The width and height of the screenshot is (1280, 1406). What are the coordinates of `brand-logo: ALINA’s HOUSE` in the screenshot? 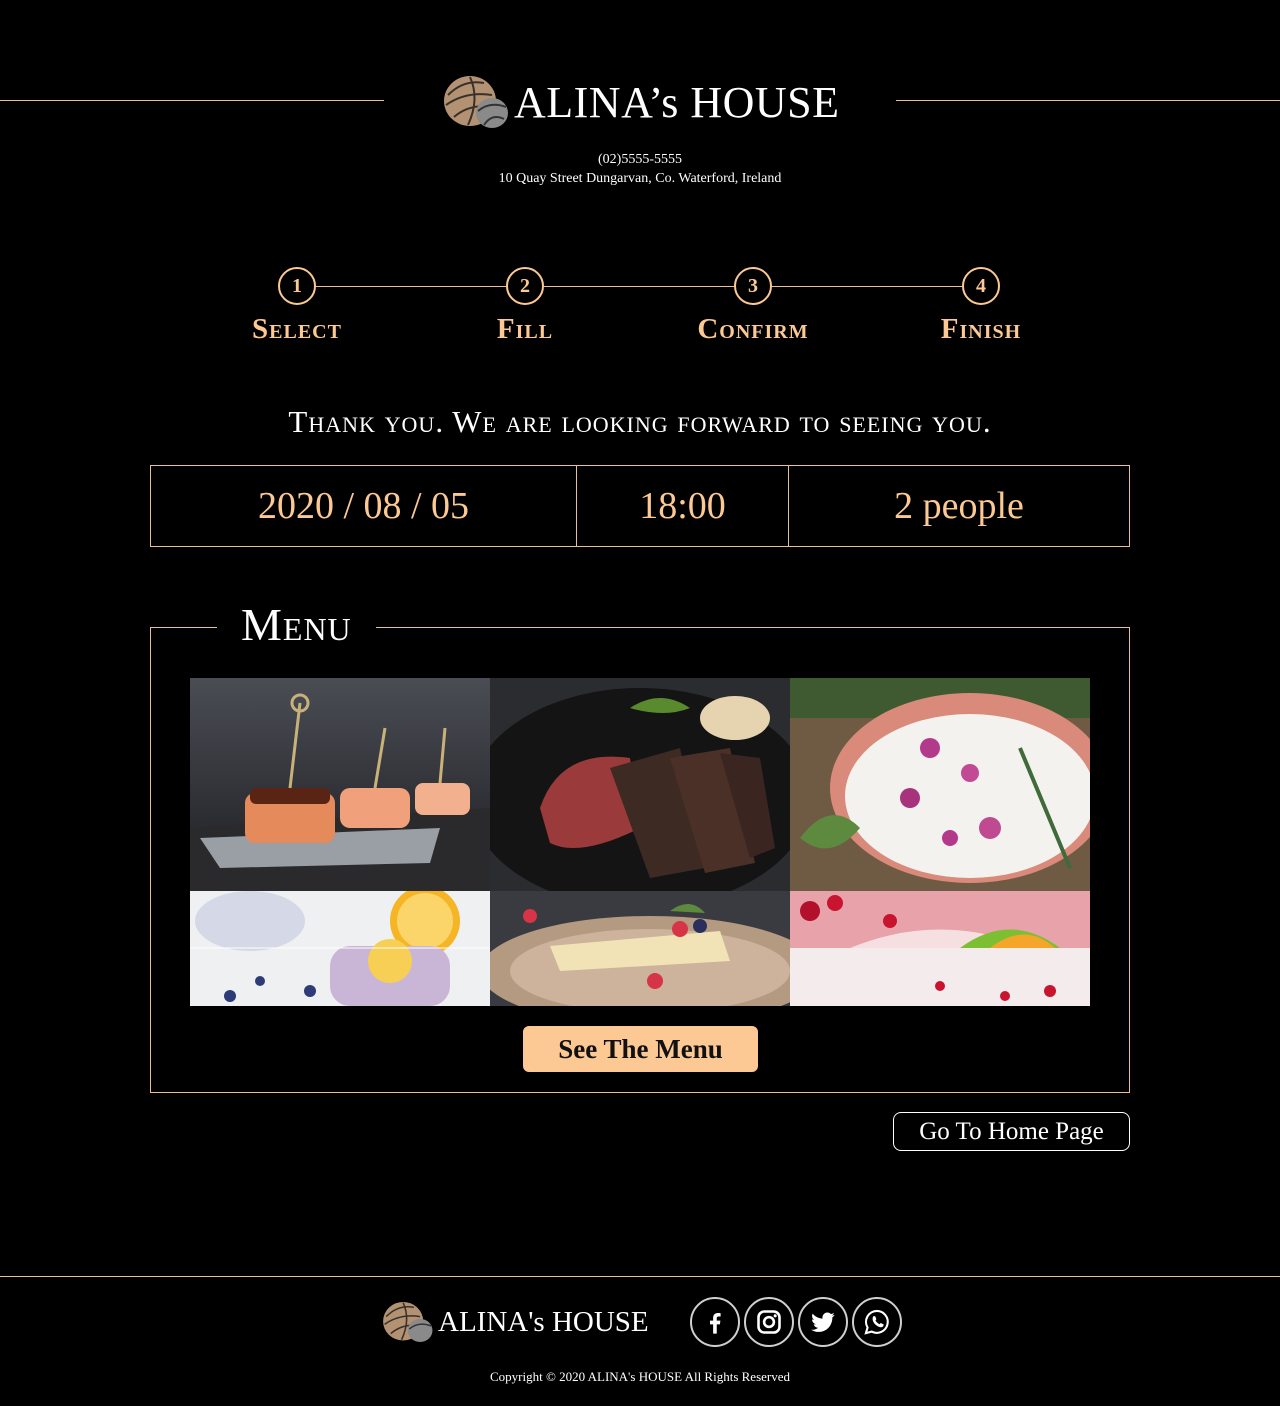 It's located at (640, 102).